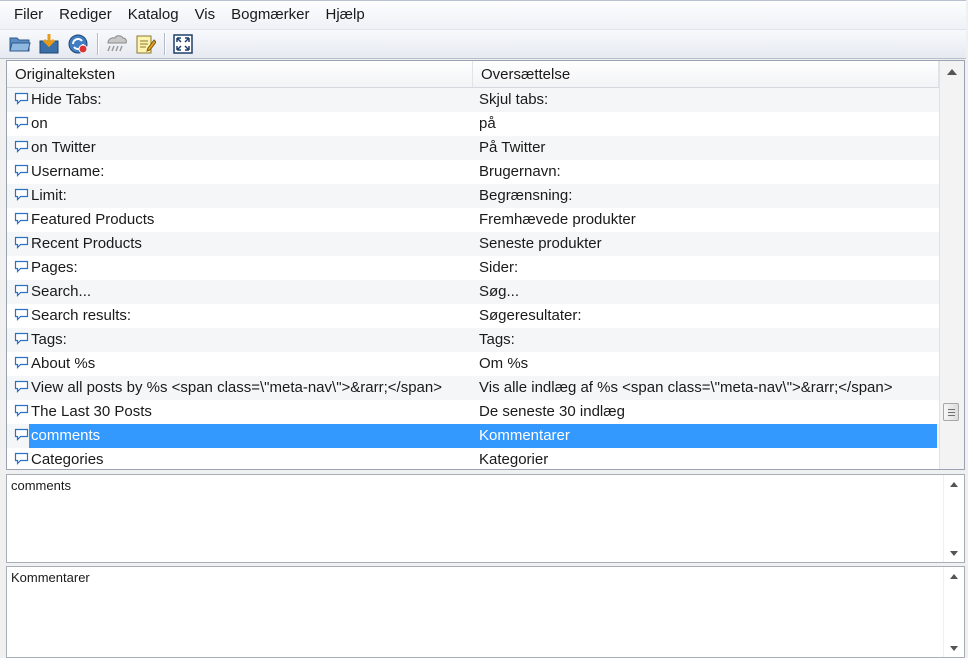 Image resolution: width=968 pixels, height=658 pixels. I want to click on original-text-cell: comments, so click(66, 435).